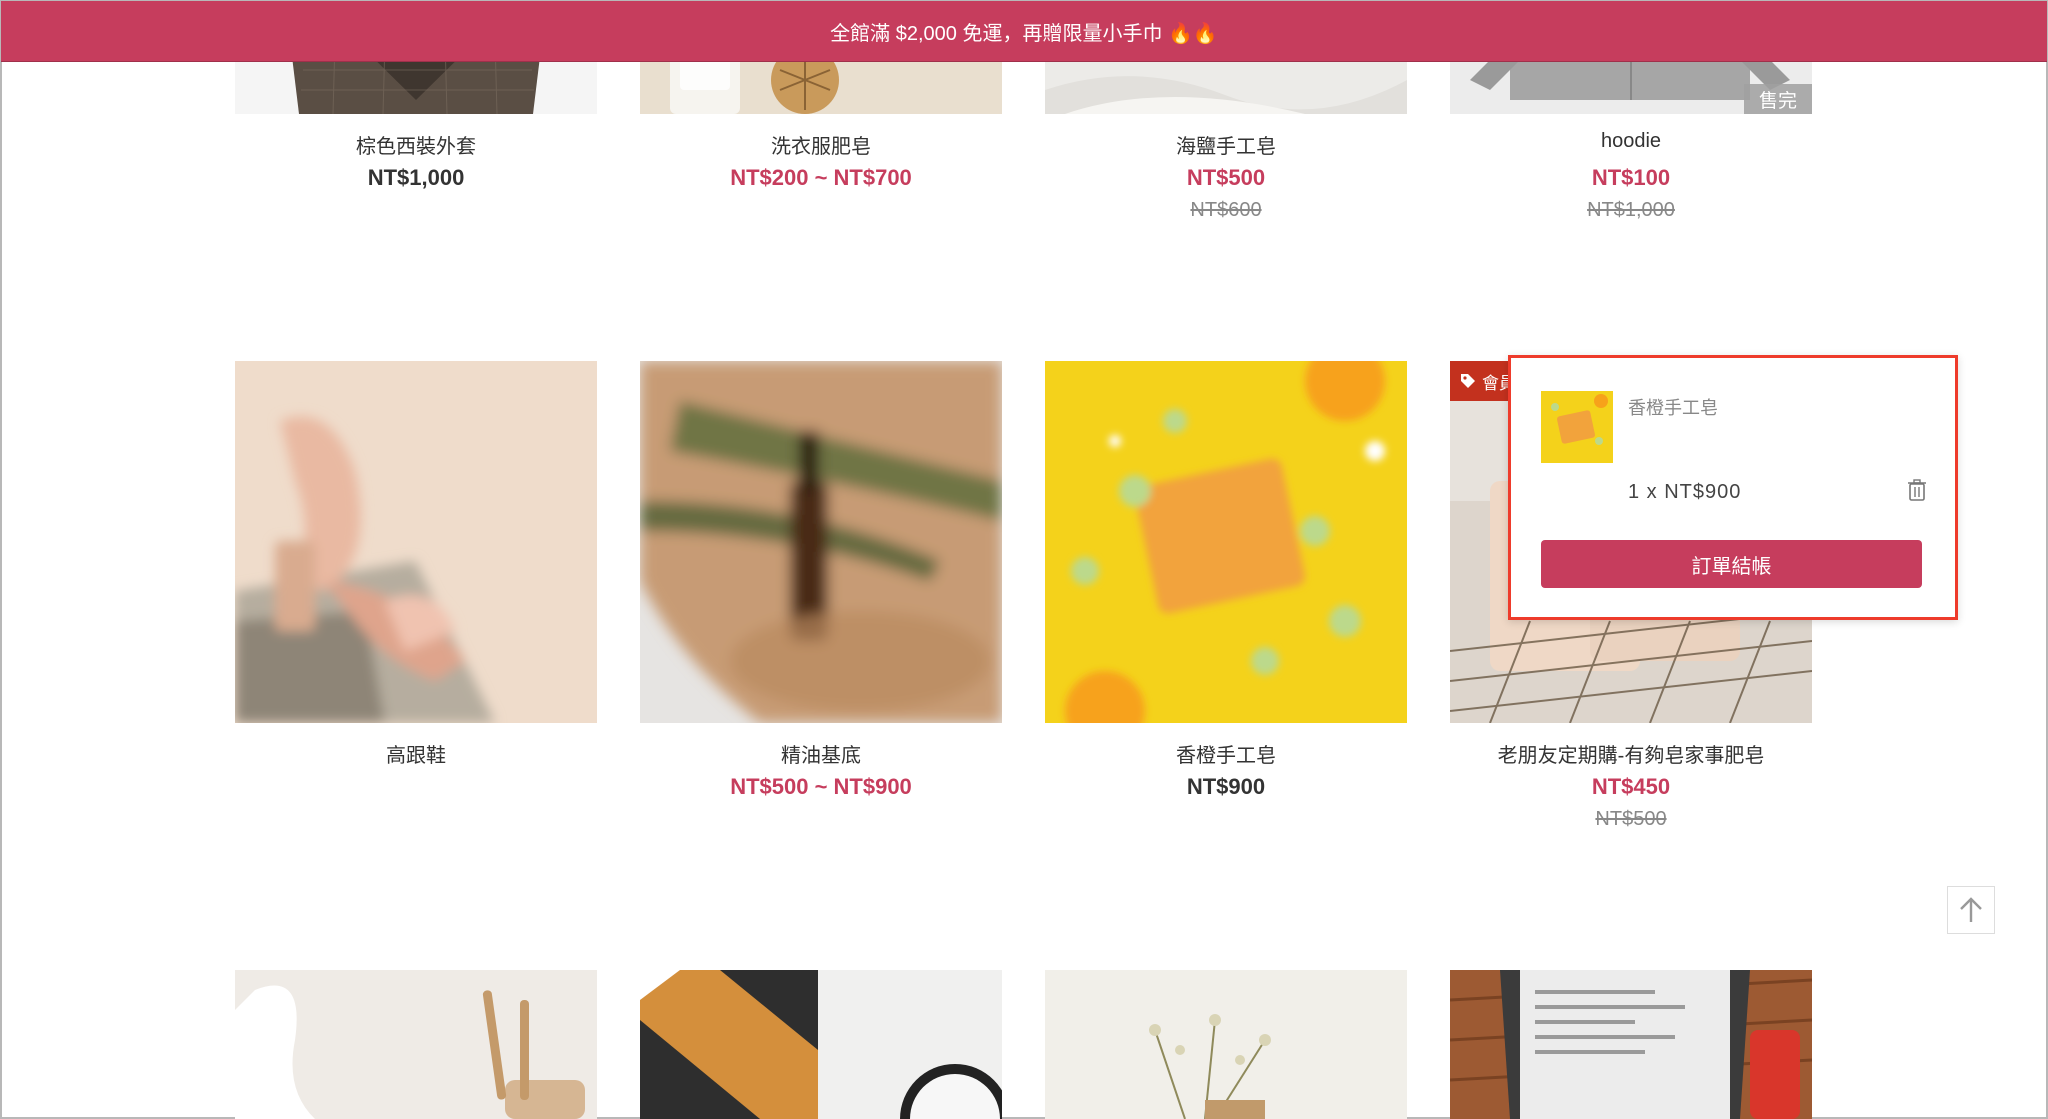 The width and height of the screenshot is (2048, 1119). Describe the element at coordinates (1631, 141) in the screenshot. I see `product-name: hoodie` at that location.